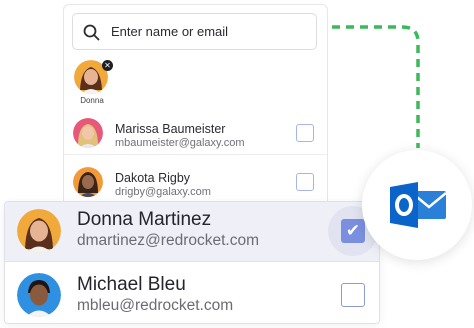 The width and height of the screenshot is (474, 328). I want to click on contact-name: Marissa Baumeister, so click(170, 129).